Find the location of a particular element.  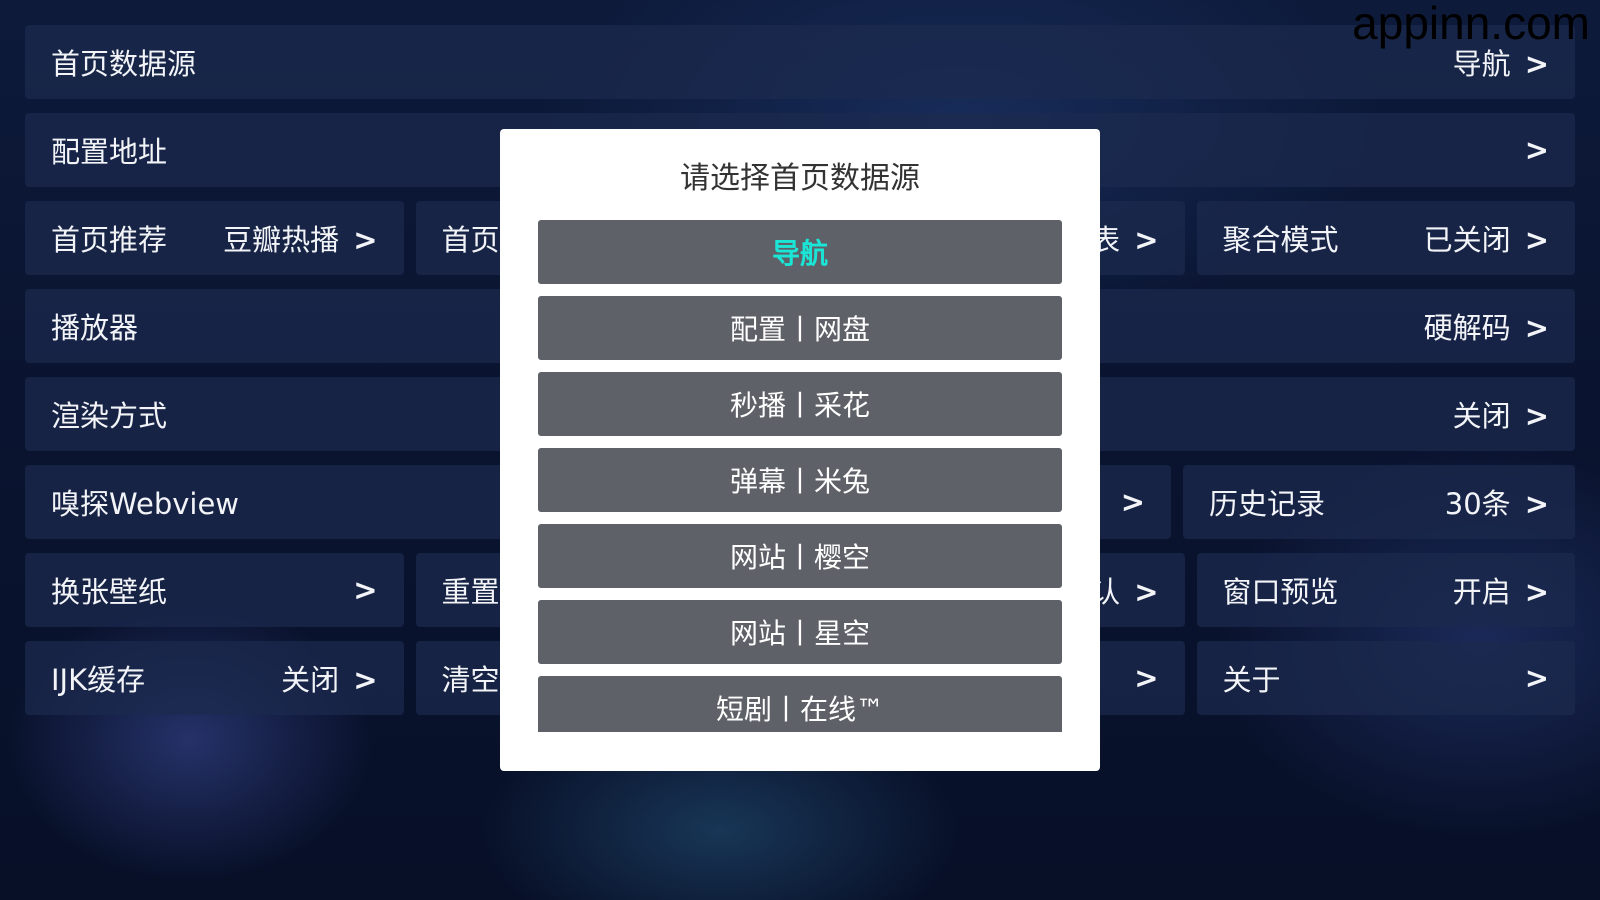

option-config-netdisk: 配置丨网盘 is located at coordinates (800, 328).